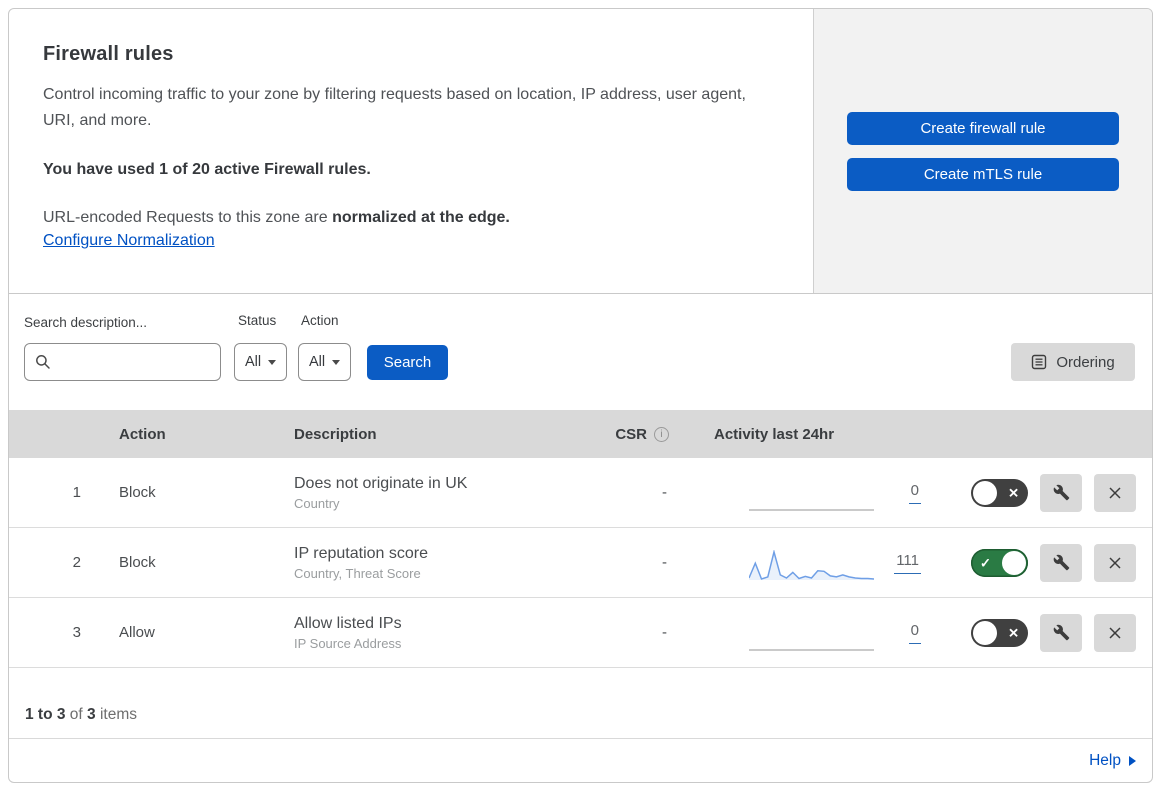 The height and width of the screenshot is (791, 1161). I want to click on search-input, so click(122, 362).